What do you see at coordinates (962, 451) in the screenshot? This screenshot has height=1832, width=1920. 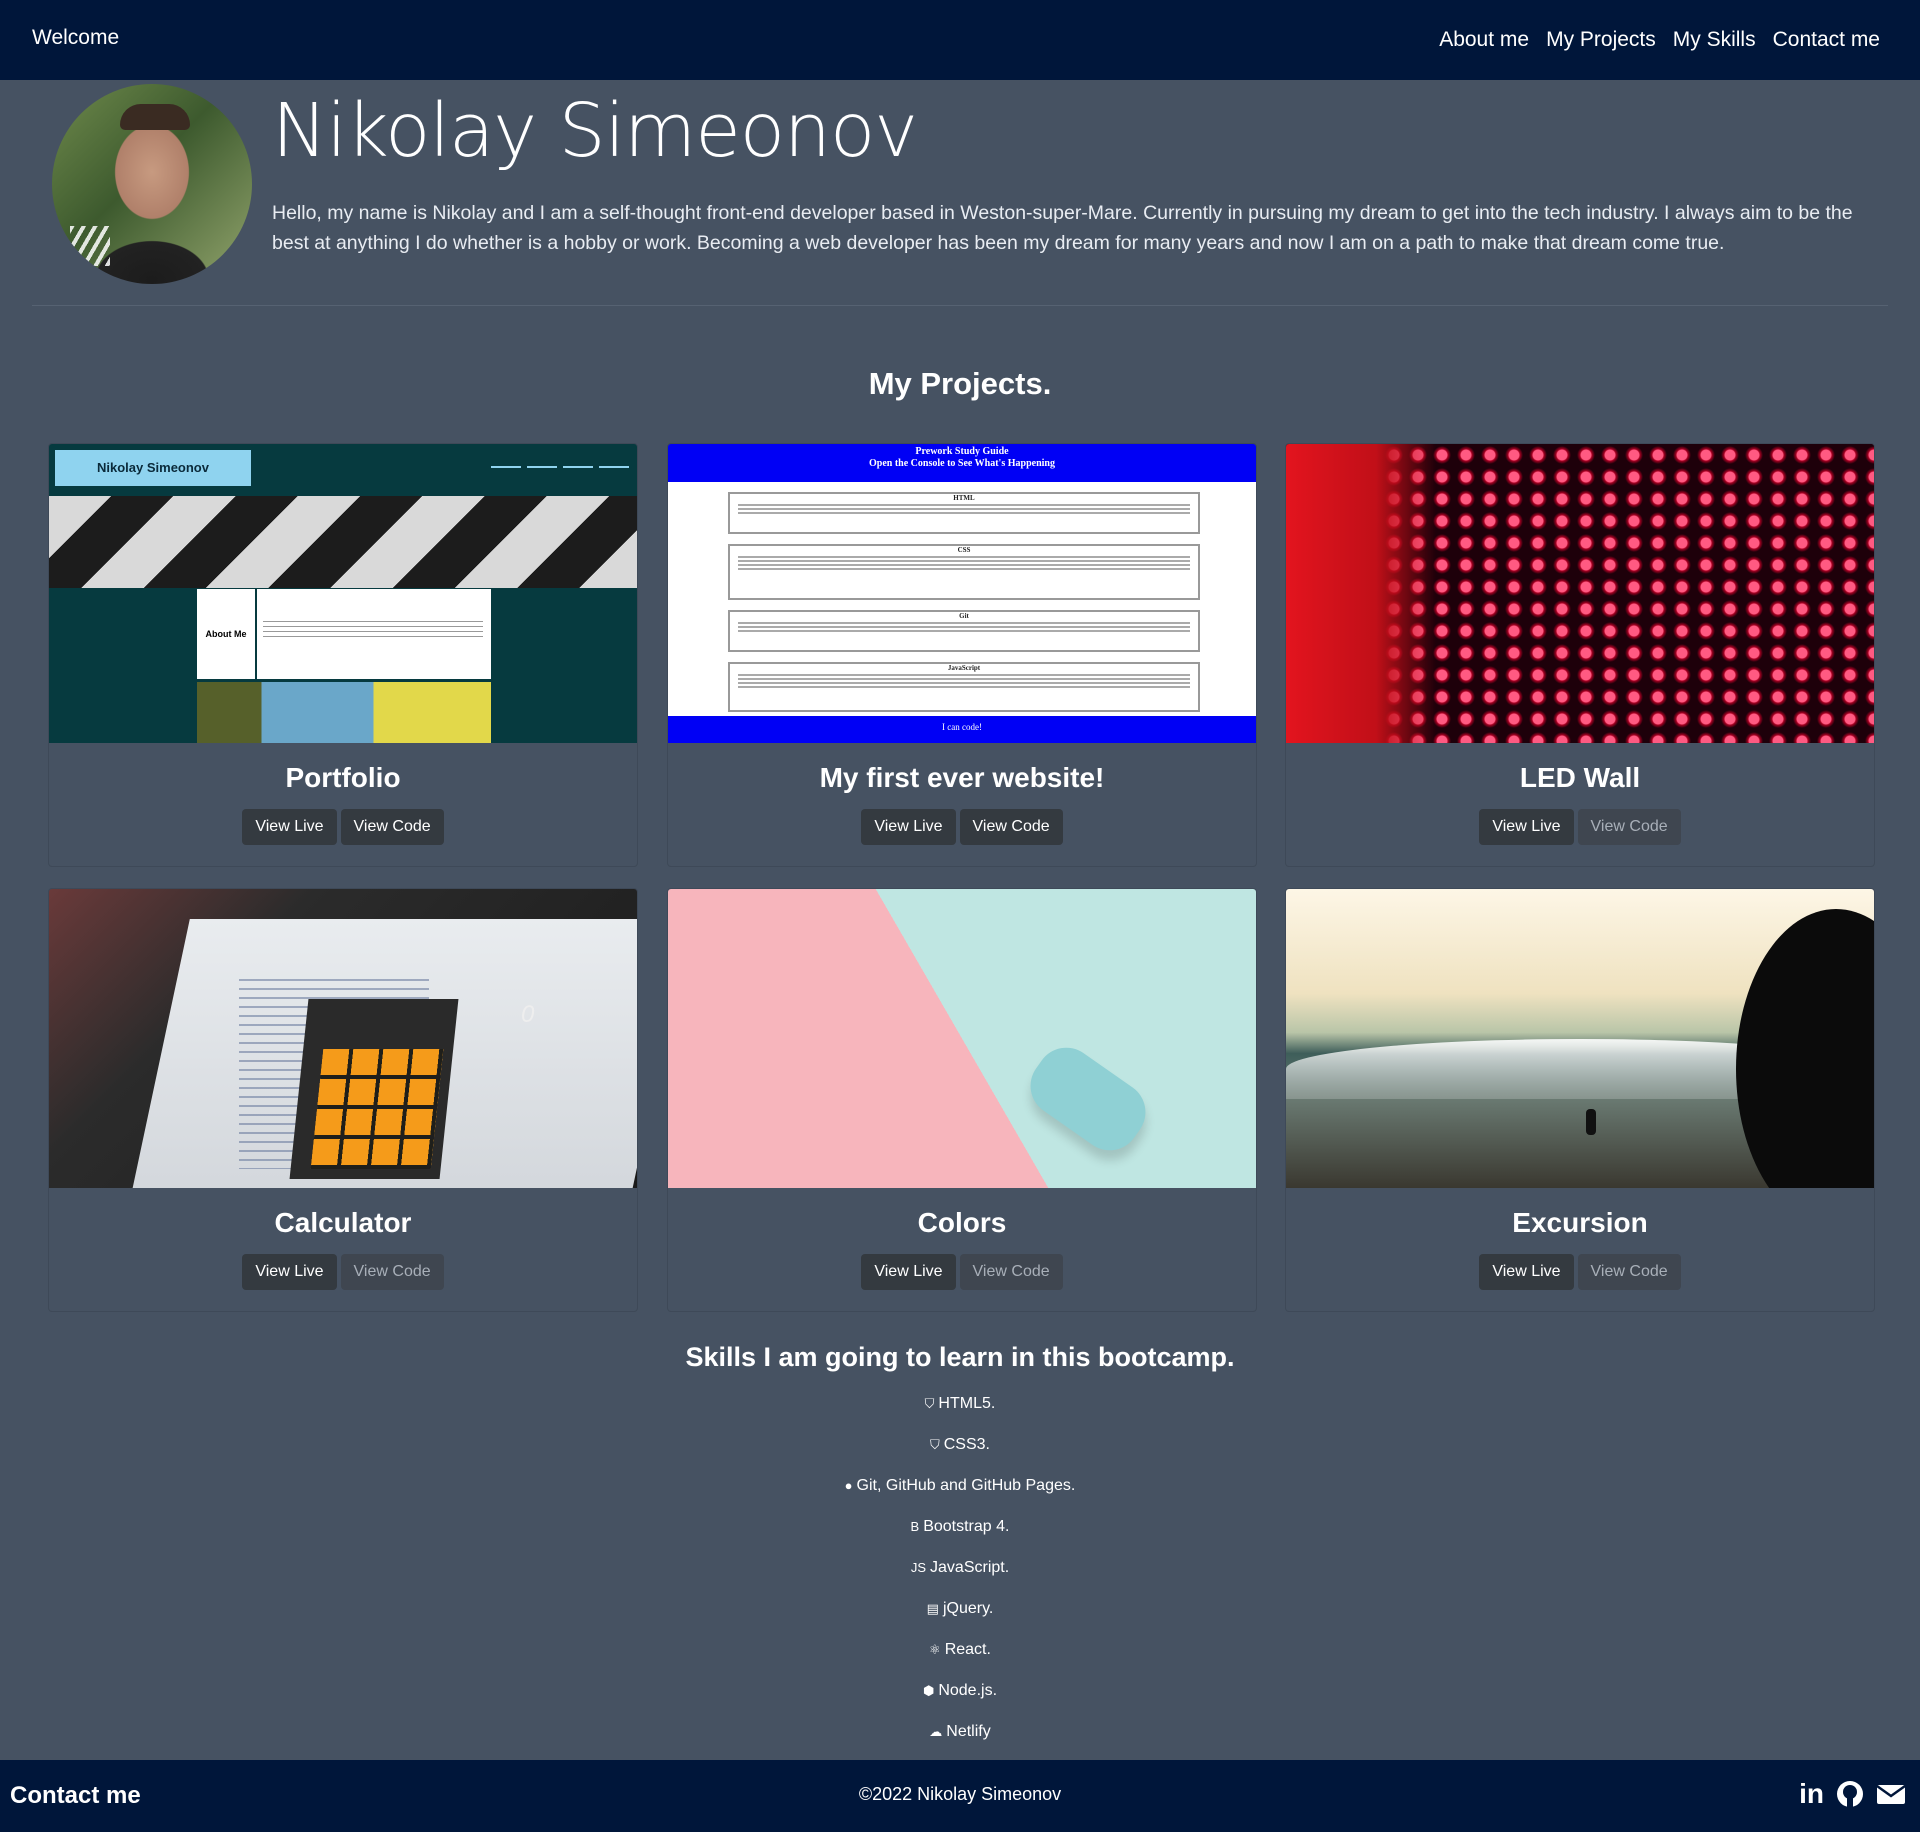 I see `thumb-title: Prework Study Guide` at bounding box center [962, 451].